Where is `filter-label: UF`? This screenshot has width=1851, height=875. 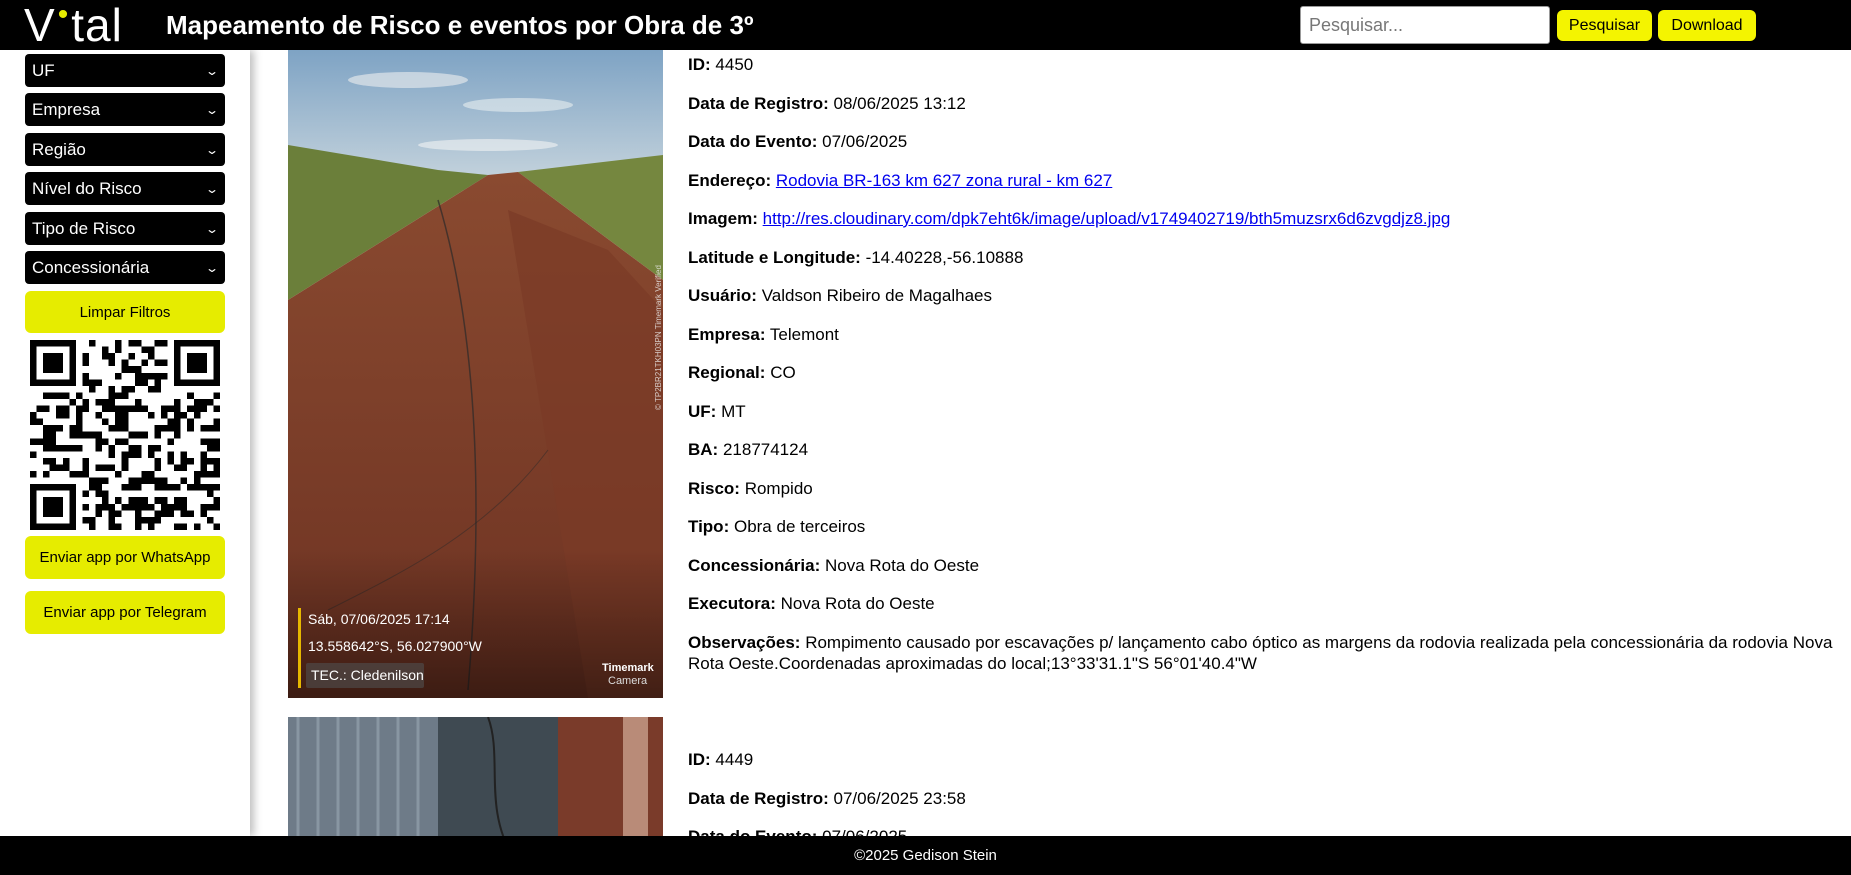
filter-label: UF is located at coordinates (43, 70).